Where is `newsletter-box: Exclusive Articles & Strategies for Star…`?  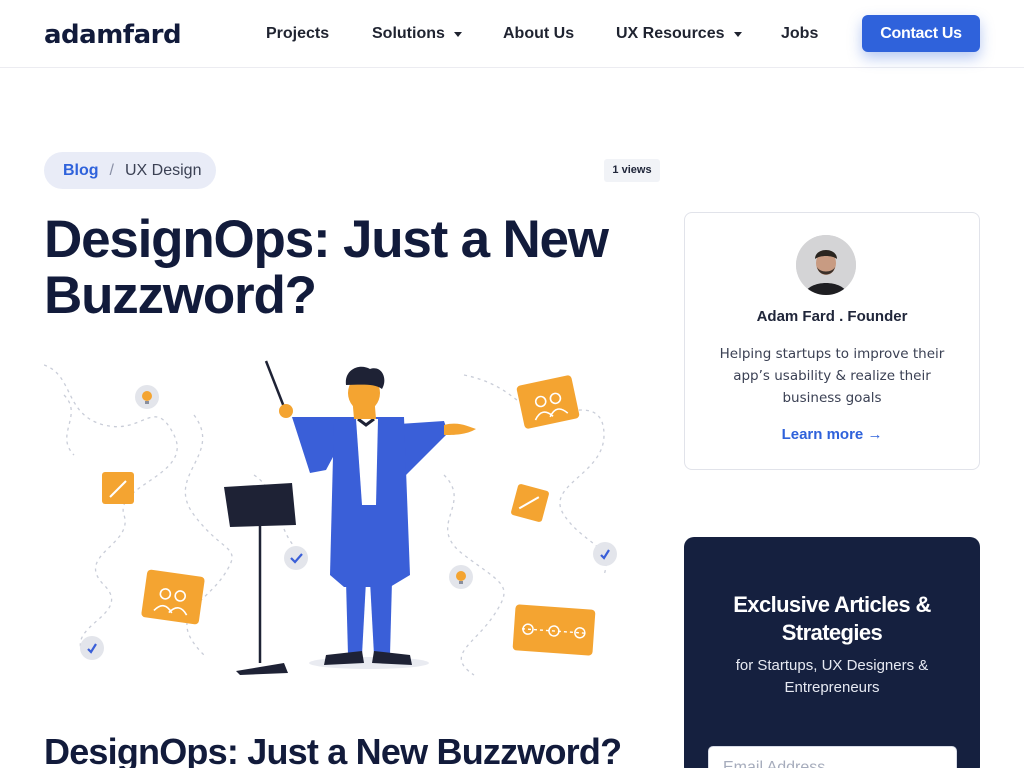 newsletter-box: Exclusive Articles & Strategies for Star… is located at coordinates (832, 652).